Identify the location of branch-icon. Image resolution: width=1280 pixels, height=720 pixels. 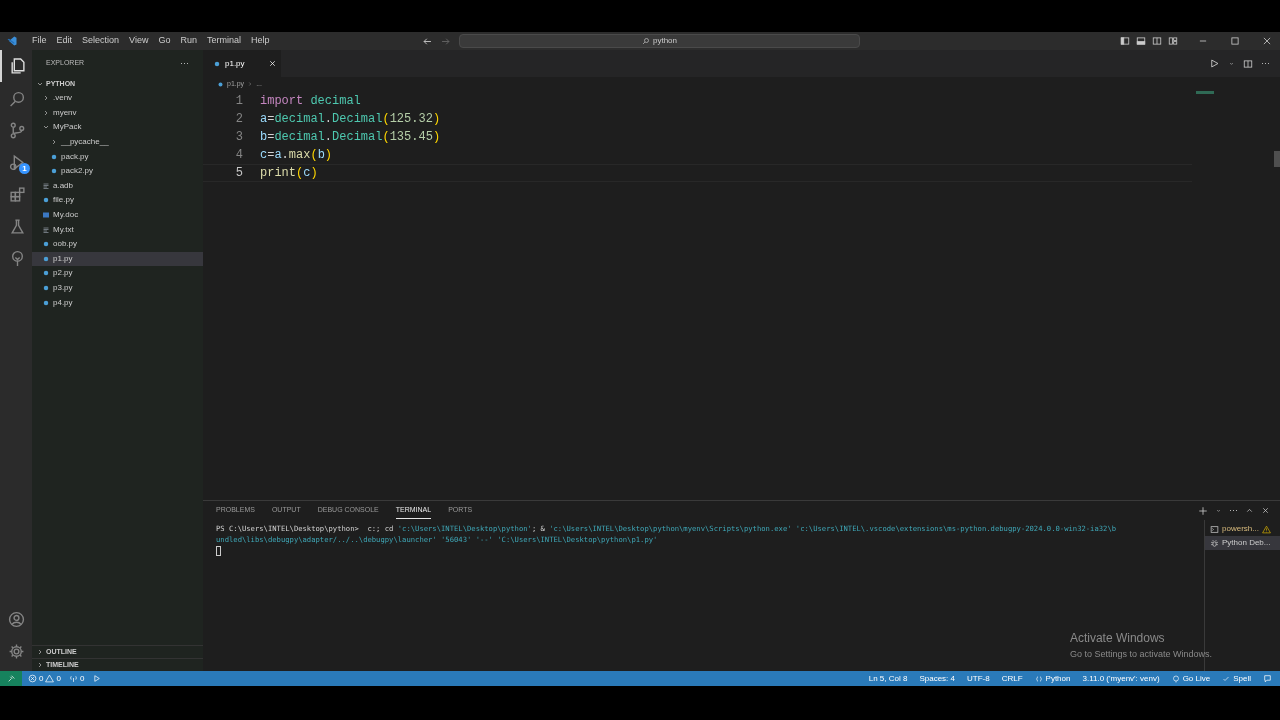
(17, 130).